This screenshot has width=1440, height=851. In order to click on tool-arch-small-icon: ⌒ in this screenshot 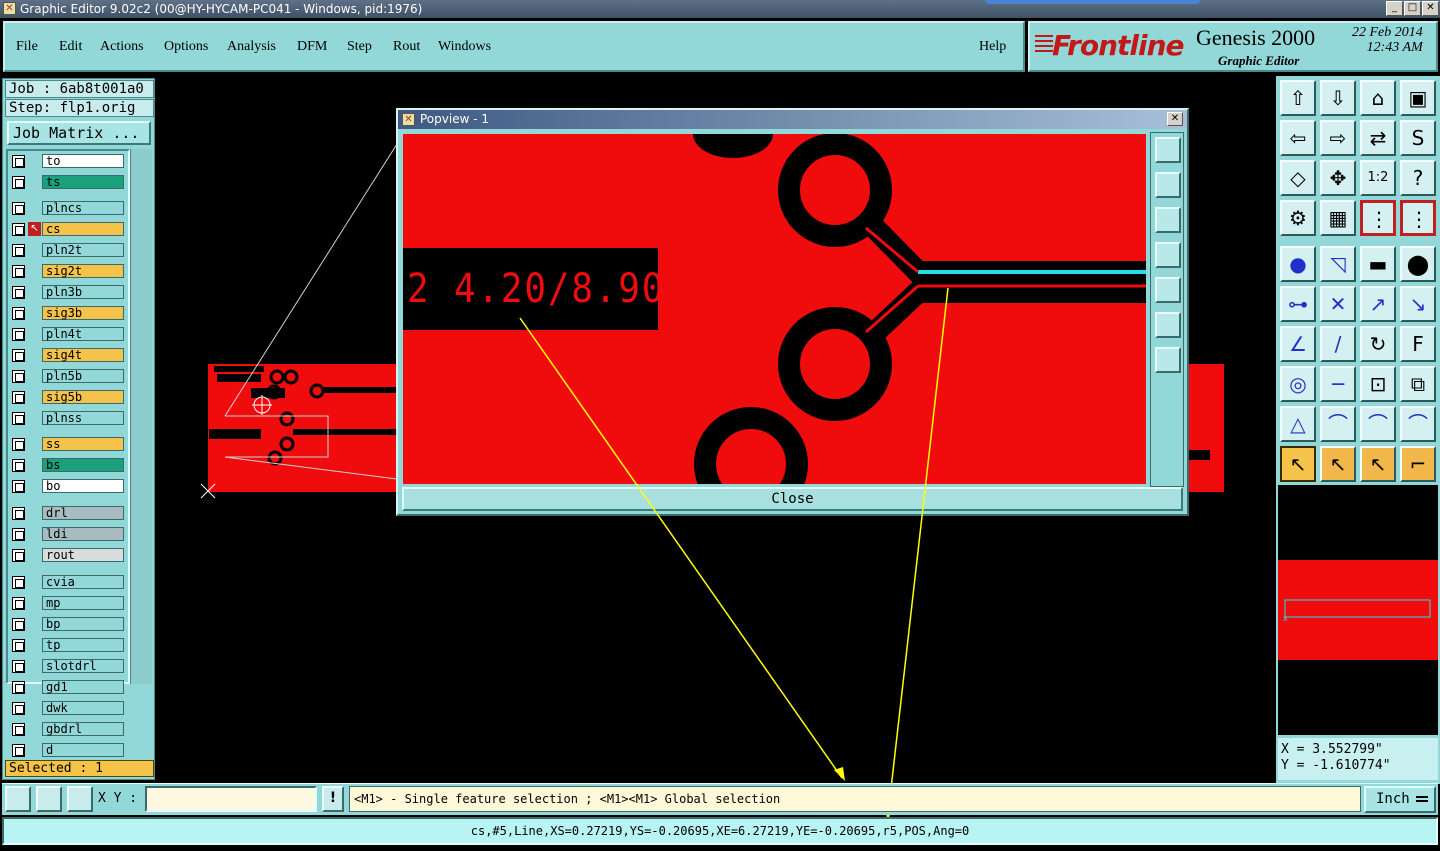, I will do `click(1418, 424)`.